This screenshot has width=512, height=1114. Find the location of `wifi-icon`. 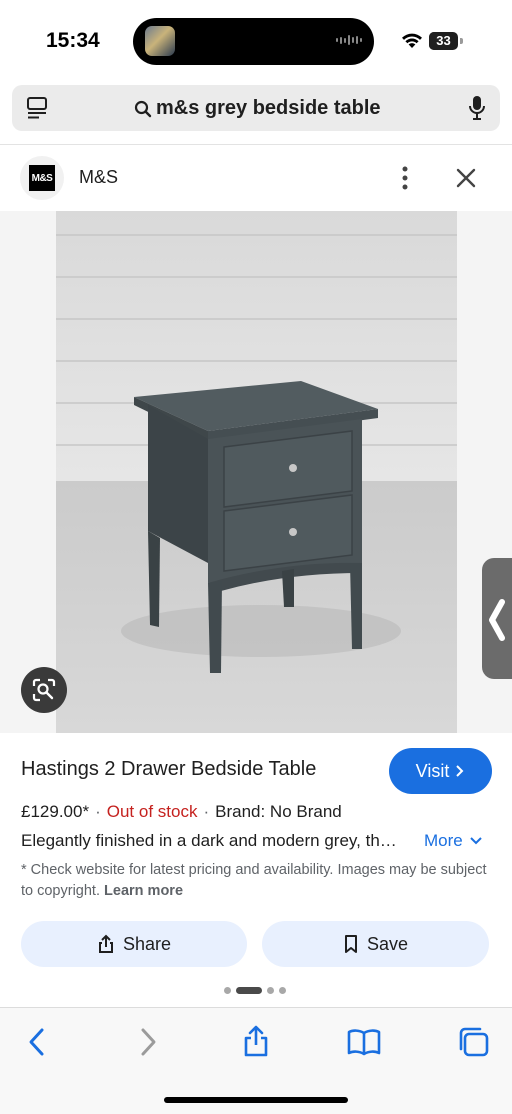

wifi-icon is located at coordinates (412, 40).